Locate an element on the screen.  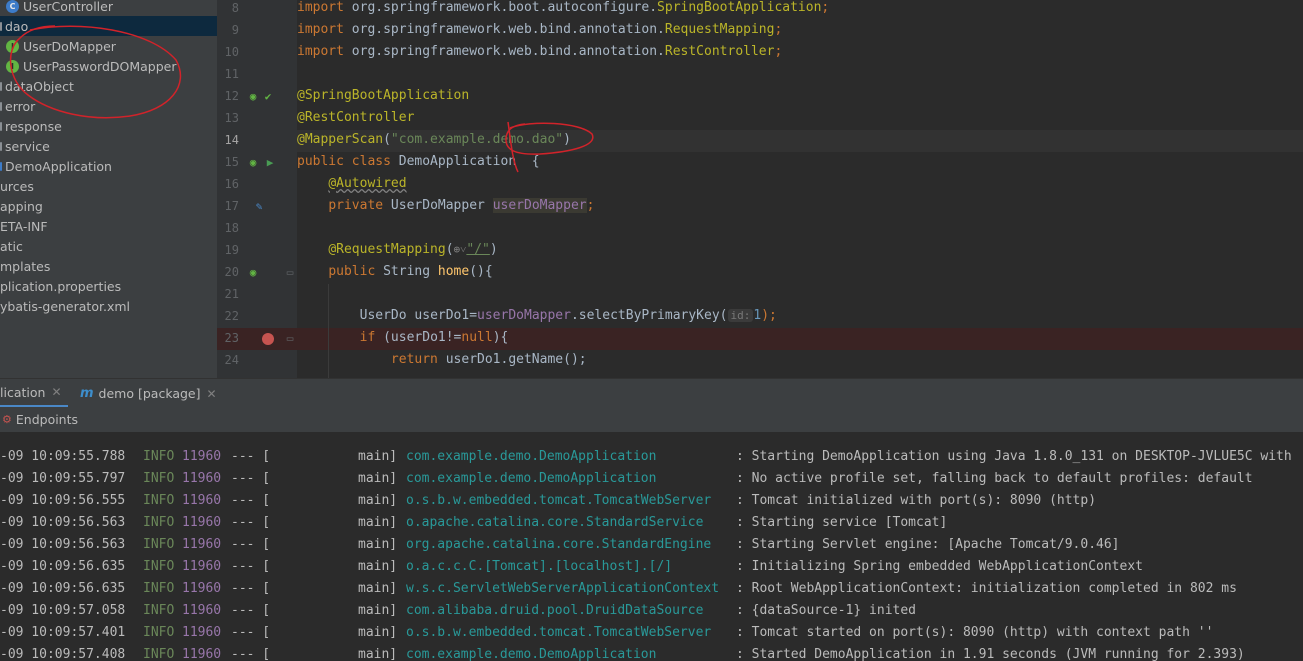
autowire-navigate-icon: ✎ is located at coordinates (259, 207).